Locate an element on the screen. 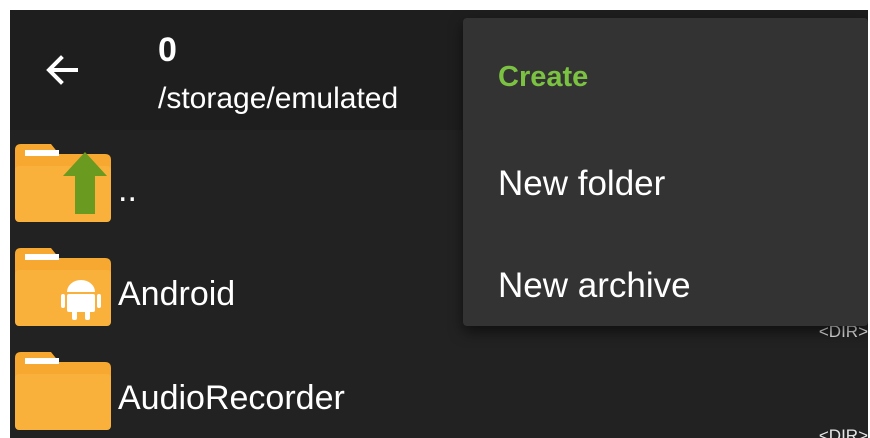 The height and width of the screenshot is (438, 870). folder-icon is located at coordinates (63, 391).